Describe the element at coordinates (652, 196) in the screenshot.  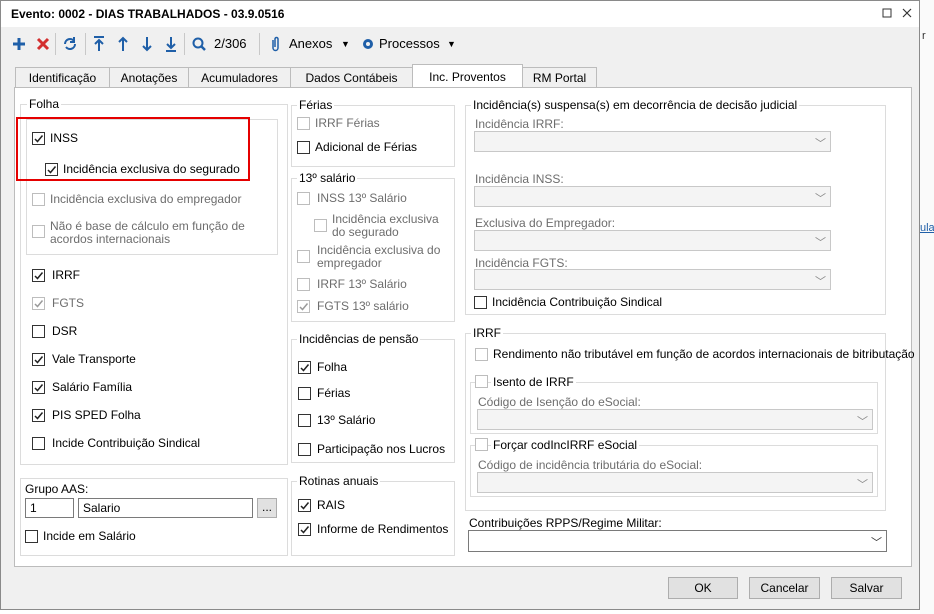
I see `suspensa-inss-select: ﹀` at that location.